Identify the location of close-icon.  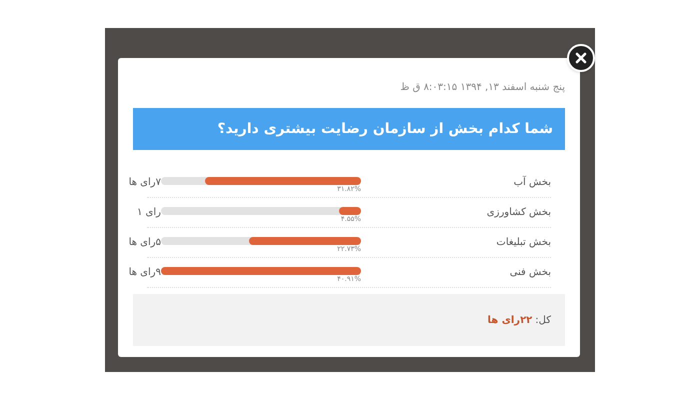
(581, 58).